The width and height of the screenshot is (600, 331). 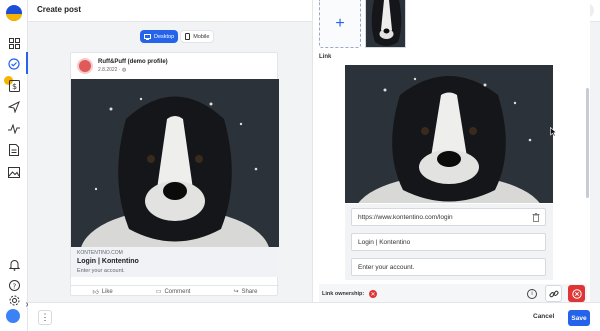 I want to click on tab-desktop: Desktop, so click(x=159, y=36).